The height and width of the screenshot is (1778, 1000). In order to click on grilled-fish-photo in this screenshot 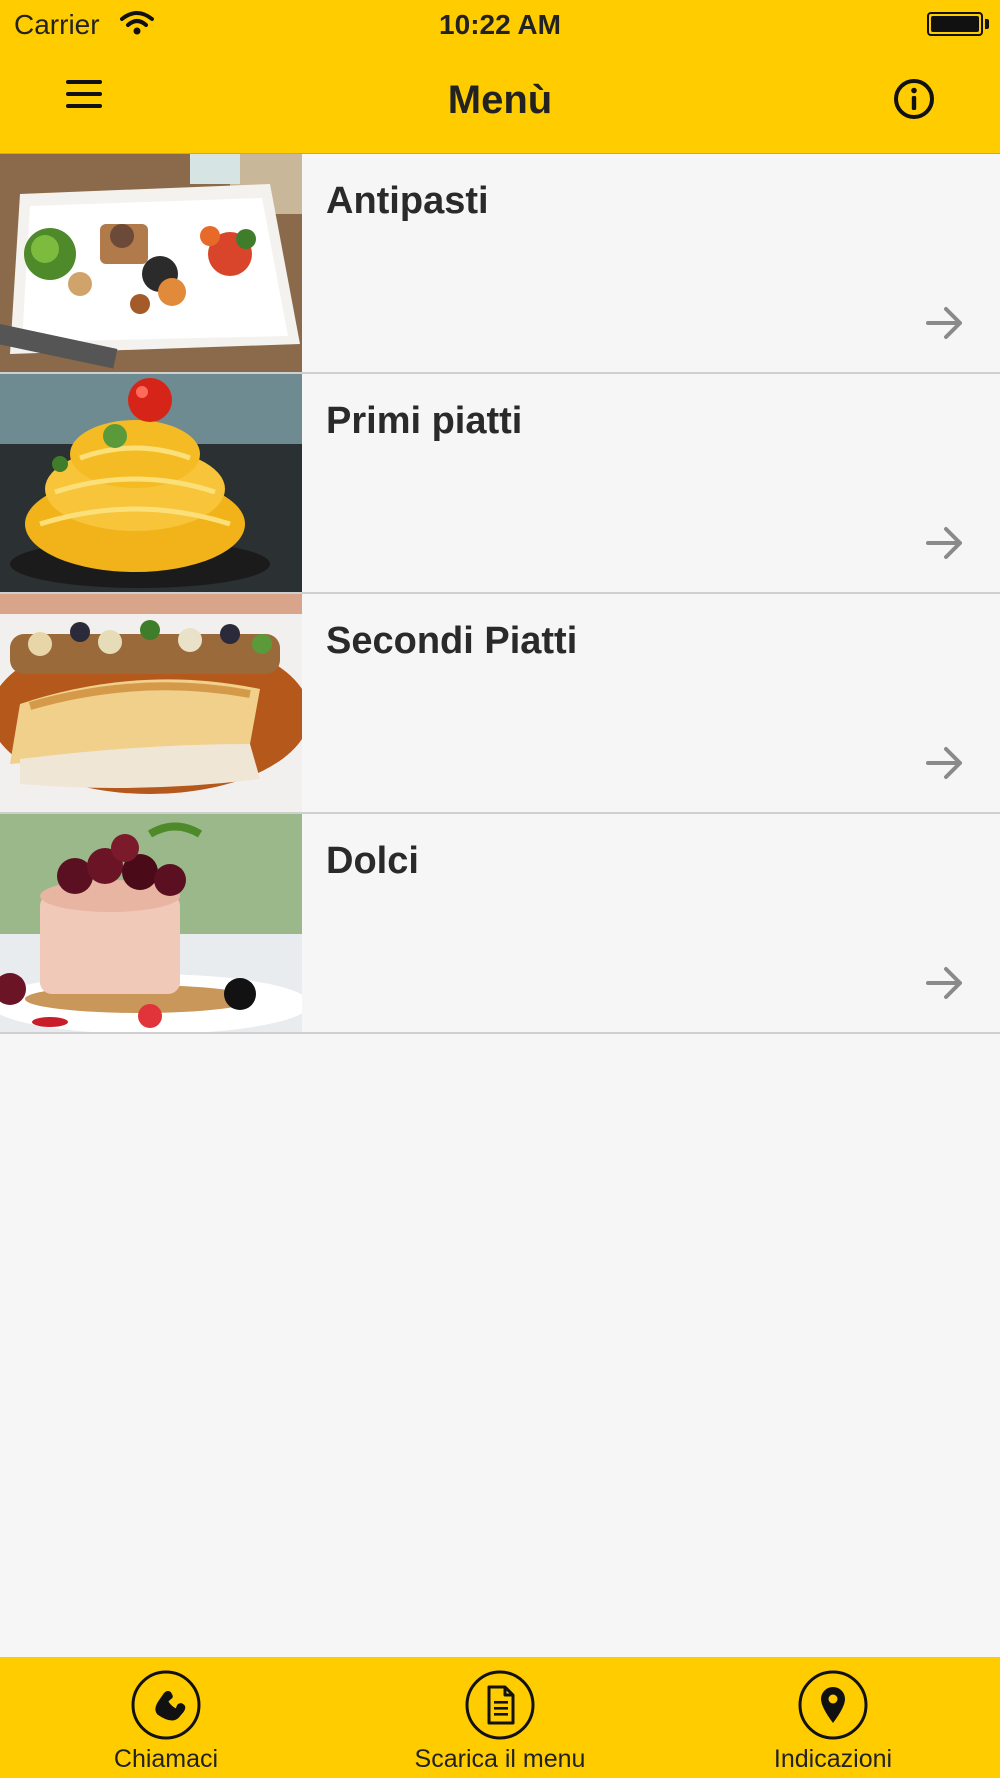, I will do `click(151, 703)`.